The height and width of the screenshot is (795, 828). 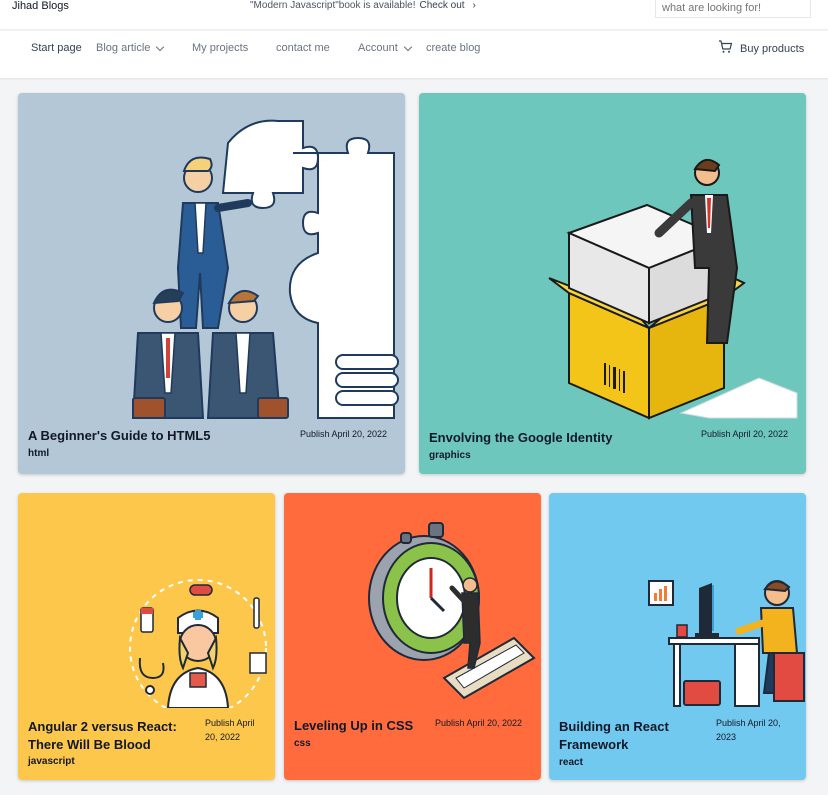 I want to click on nav-contact-me: contact me, so click(x=303, y=48).